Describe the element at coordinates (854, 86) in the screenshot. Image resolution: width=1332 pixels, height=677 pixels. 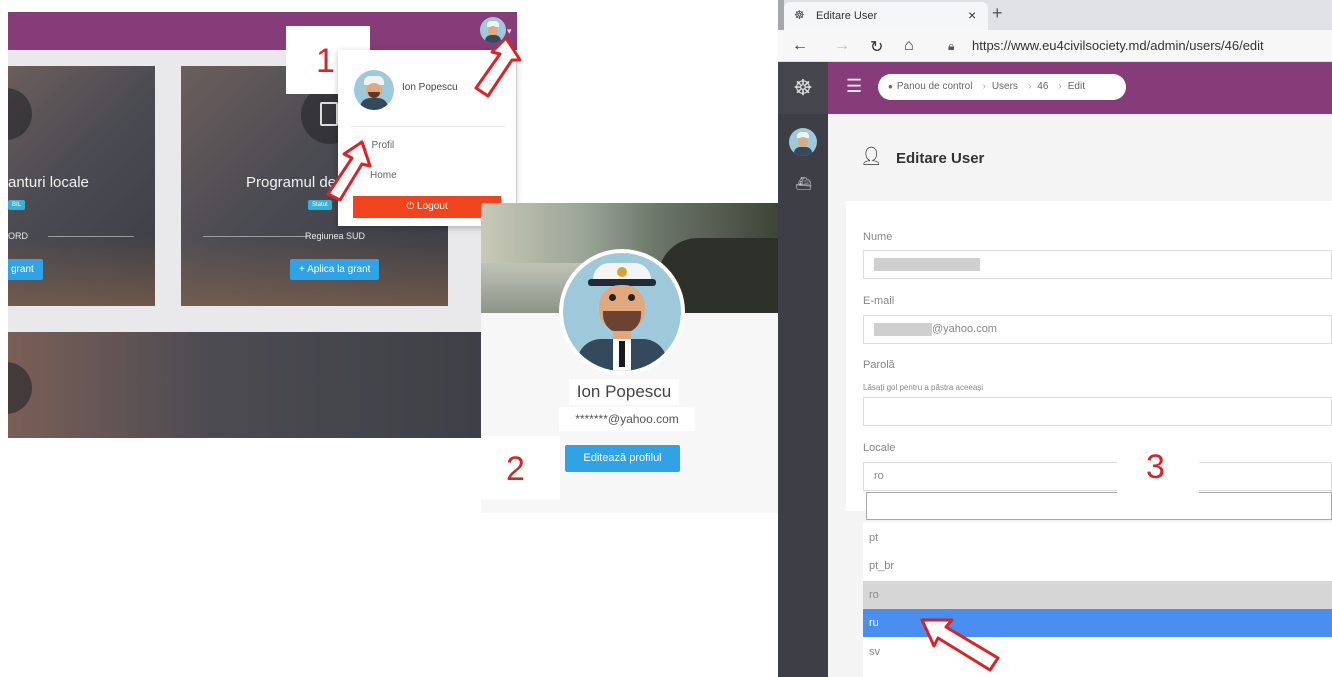
I see `menu-icon: ☰` at that location.